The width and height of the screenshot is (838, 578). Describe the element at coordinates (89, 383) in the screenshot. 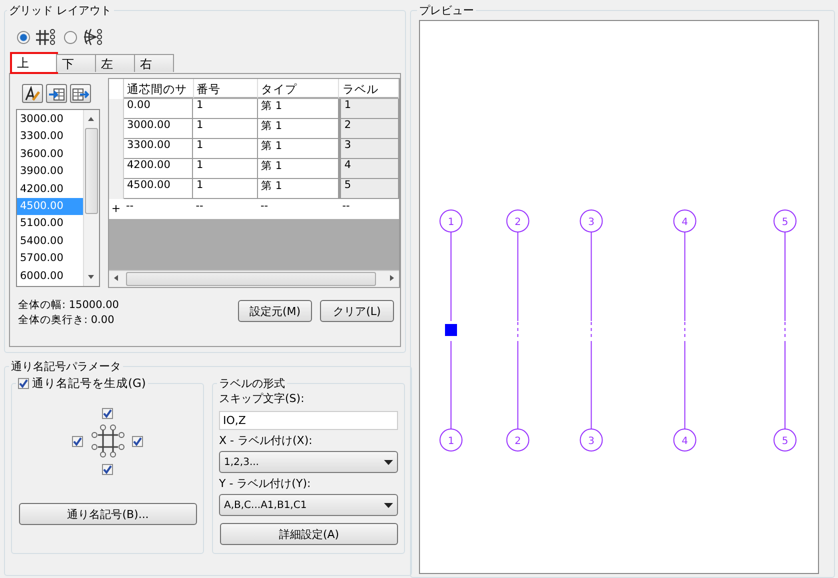

I see `checkbox-label: 通り名記号を生成(G)` at that location.